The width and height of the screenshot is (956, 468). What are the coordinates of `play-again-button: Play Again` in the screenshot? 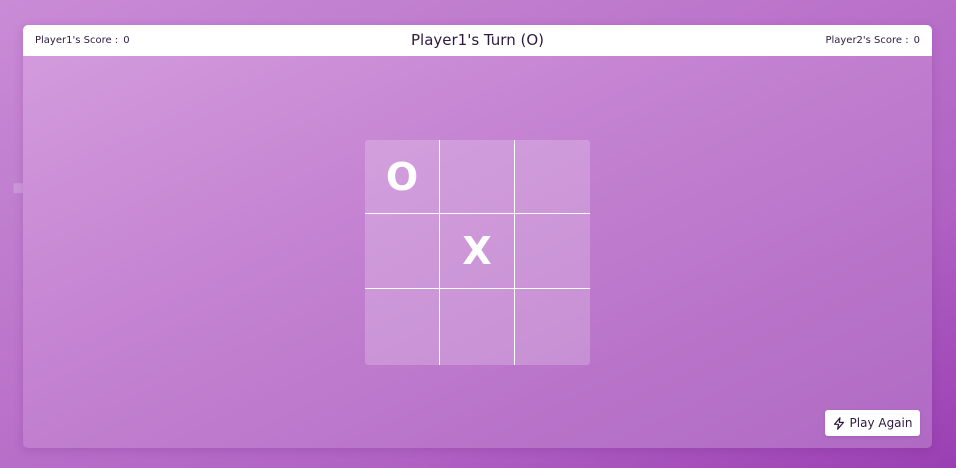 It's located at (872, 423).